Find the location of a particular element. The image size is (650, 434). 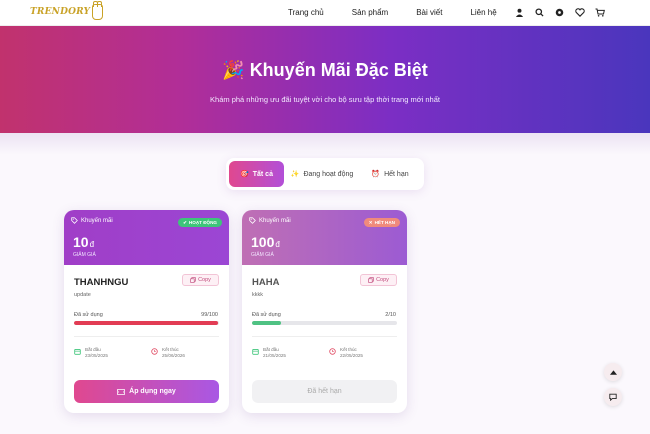

nav-item-home: Trang chủ is located at coordinates (306, 12).